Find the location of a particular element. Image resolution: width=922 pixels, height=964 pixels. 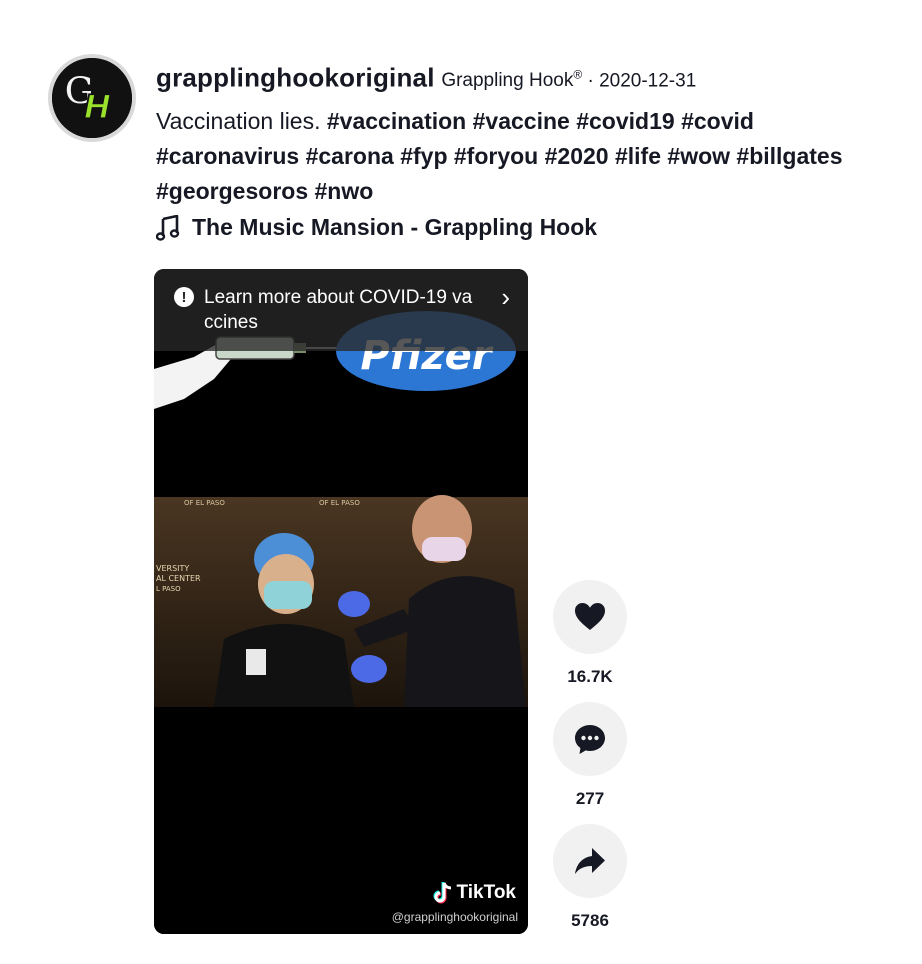

hashtag-link: #fyp is located at coordinates (423, 156).